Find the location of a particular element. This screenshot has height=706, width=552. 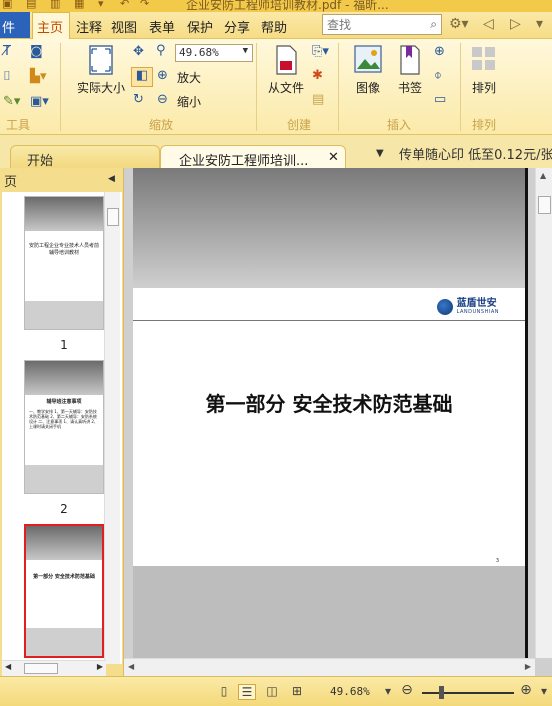

forward-icon: ▷ is located at coordinates (515, 24).